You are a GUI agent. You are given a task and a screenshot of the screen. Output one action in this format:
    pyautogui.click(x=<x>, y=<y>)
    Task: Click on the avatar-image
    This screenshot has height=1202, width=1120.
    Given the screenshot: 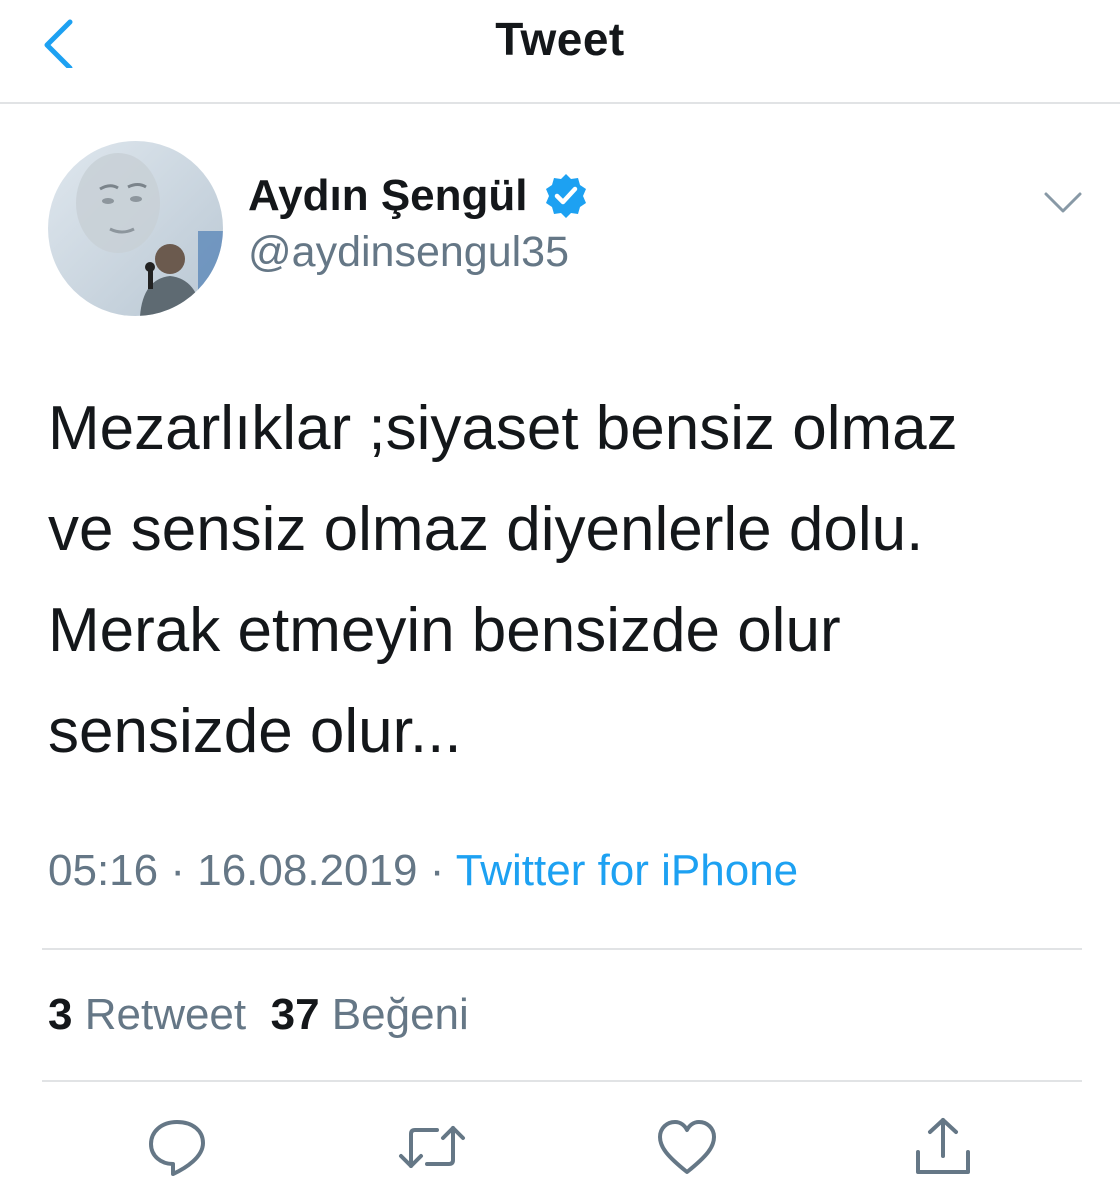 What is the action you would take?
    pyautogui.click(x=135, y=228)
    